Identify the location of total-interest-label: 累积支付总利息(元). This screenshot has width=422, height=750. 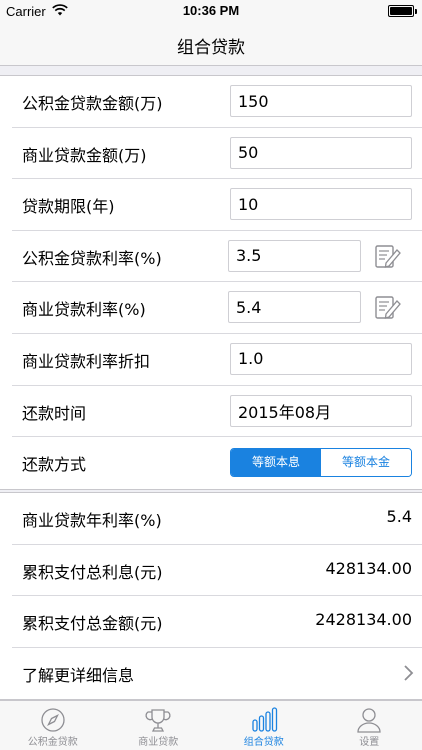
(92, 572).